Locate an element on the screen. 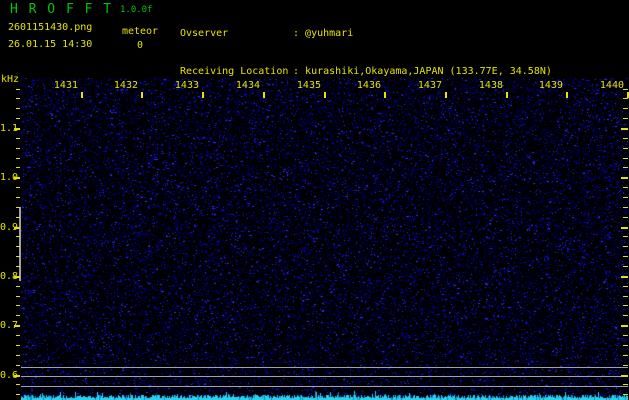 The image size is (629, 400). freq-tick-label: 0.9 is located at coordinates (9, 227).